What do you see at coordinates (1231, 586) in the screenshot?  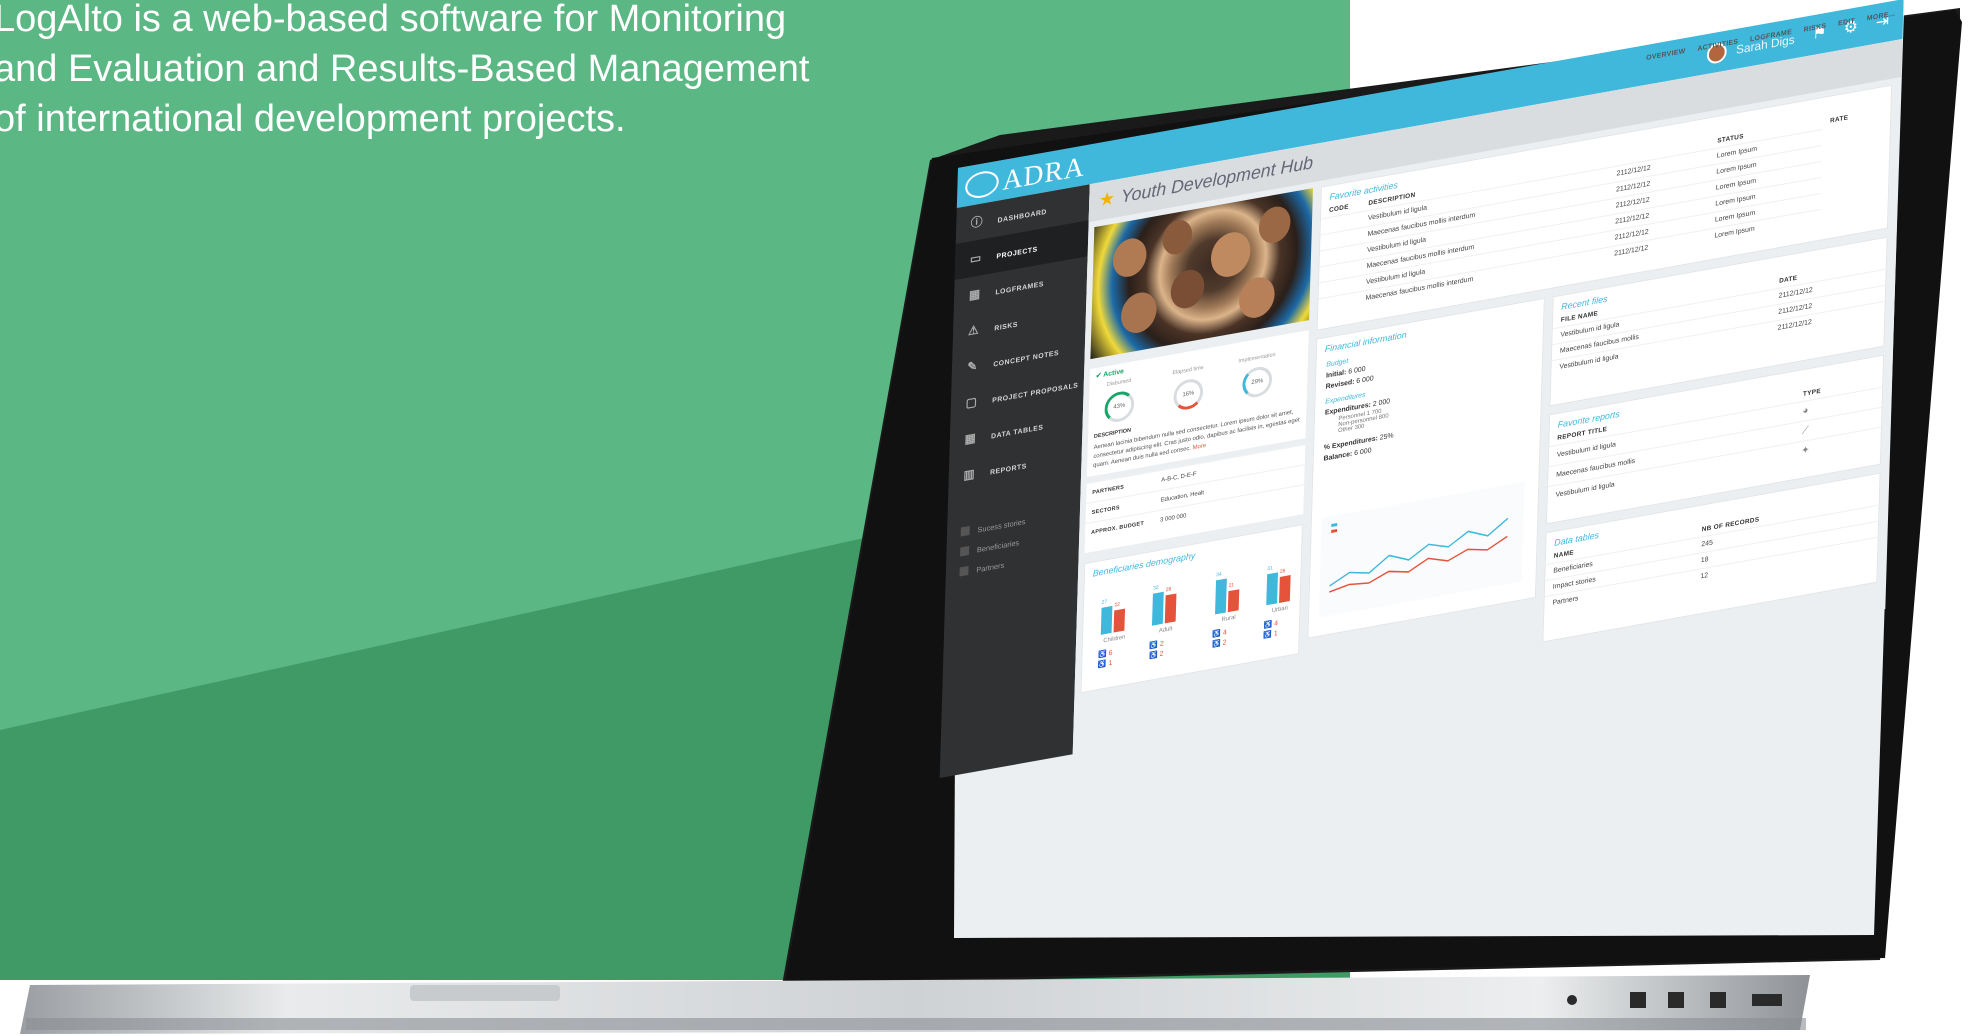 I see `demography-top2-value: 21` at bounding box center [1231, 586].